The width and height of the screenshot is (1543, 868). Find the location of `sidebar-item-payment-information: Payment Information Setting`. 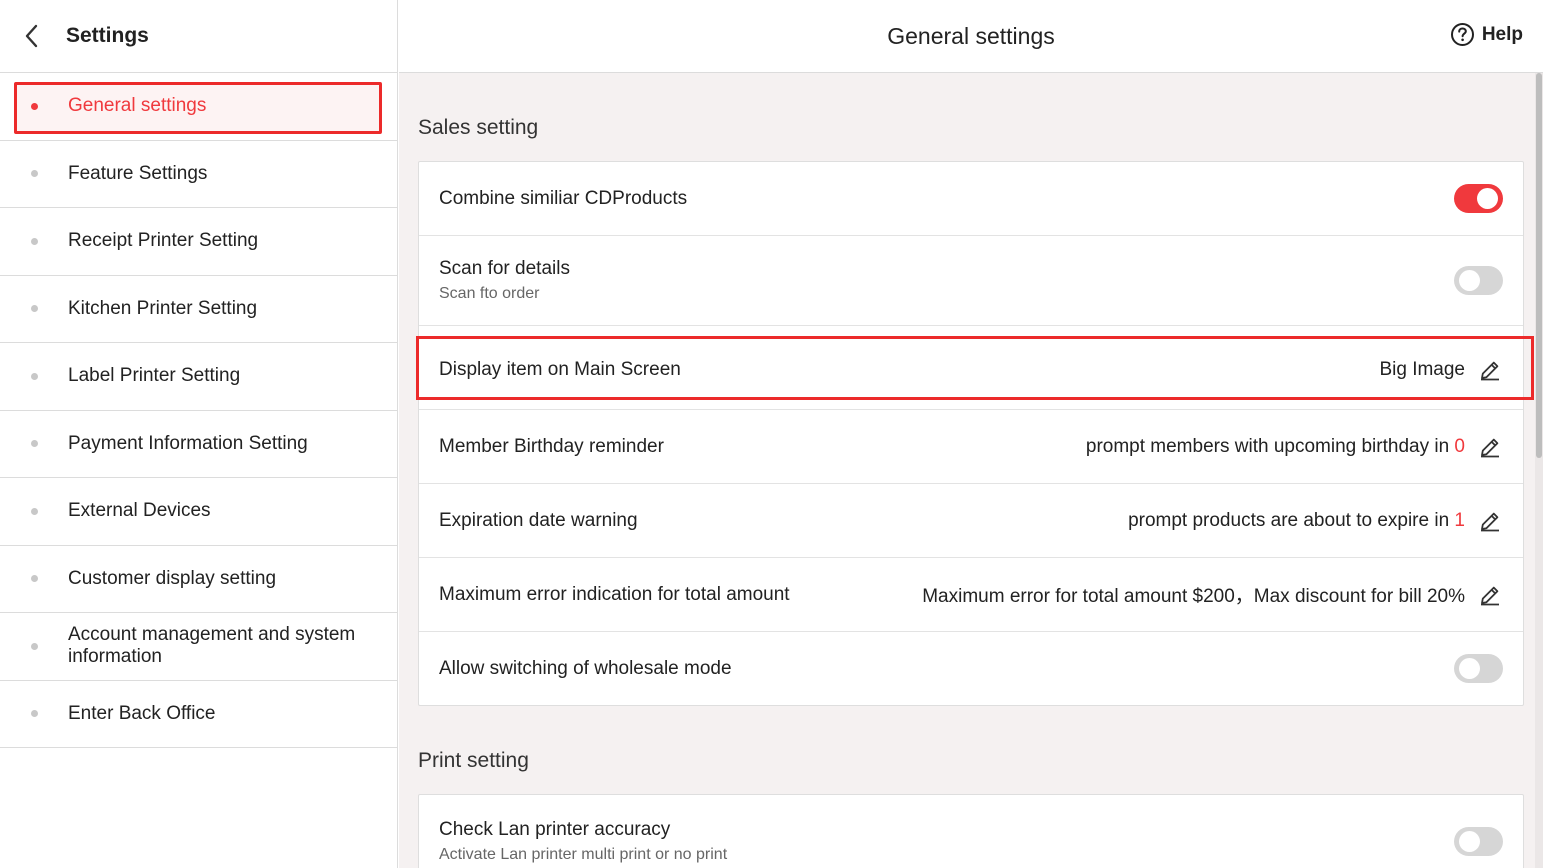

sidebar-item-payment-information: Payment Information Setting is located at coordinates (198, 444).